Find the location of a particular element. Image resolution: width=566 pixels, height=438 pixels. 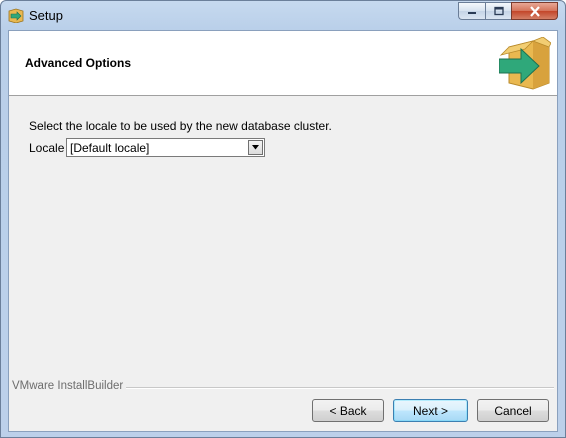

title-bar: Setup is located at coordinates (283, 15).